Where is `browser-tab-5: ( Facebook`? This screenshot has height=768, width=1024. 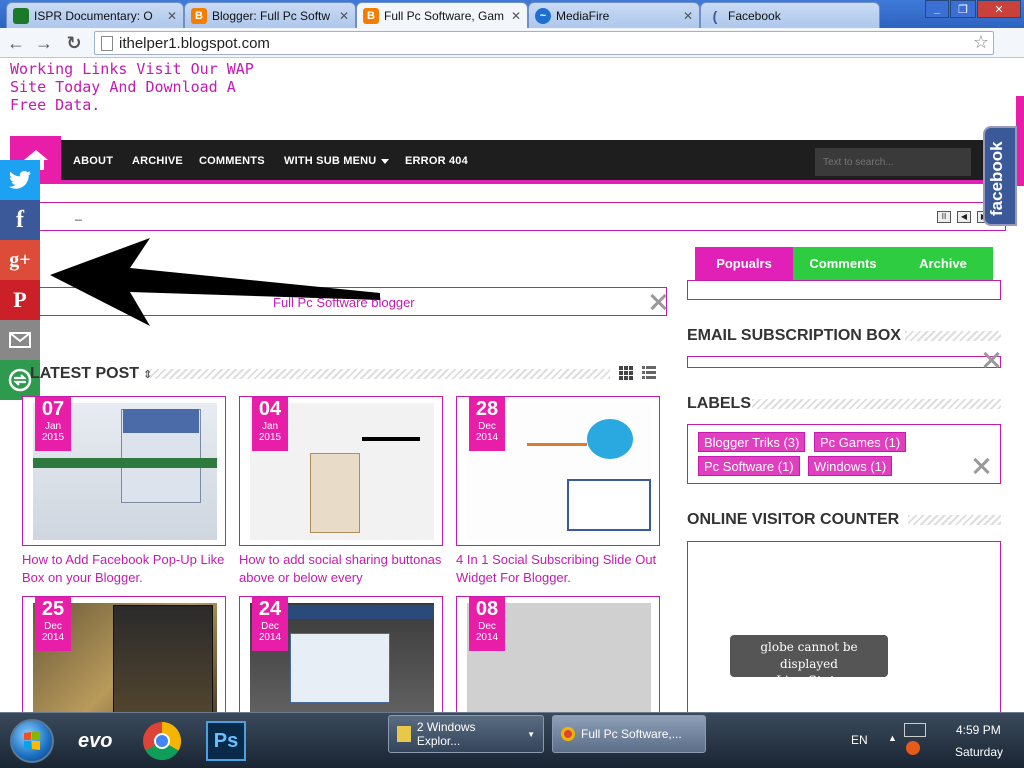 browser-tab-5: ( Facebook is located at coordinates (790, 15).